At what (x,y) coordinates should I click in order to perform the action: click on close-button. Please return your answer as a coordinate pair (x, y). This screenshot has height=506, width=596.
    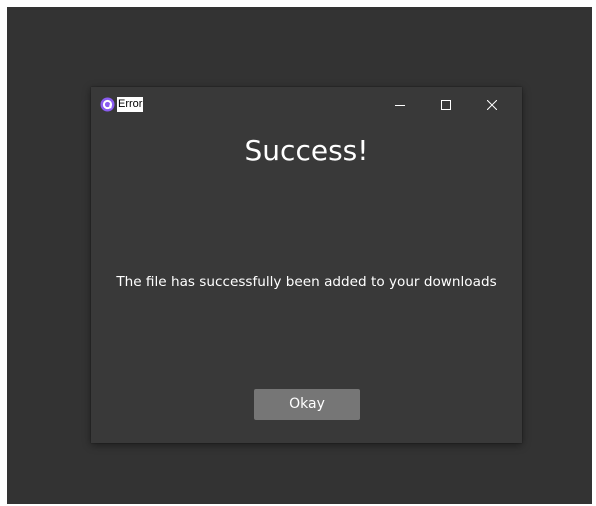
    Looking at the image, I should click on (492, 104).